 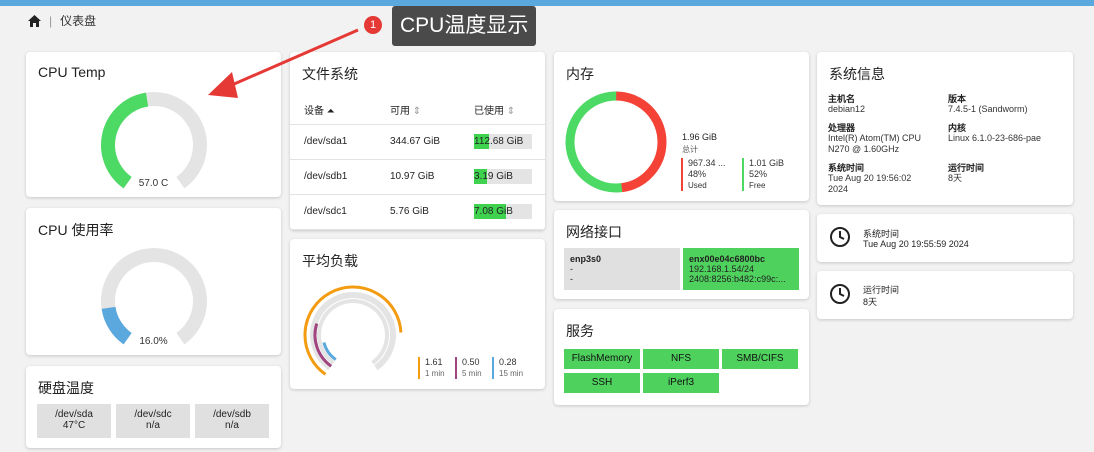 I want to click on annotation-arrow, so click(x=283, y=63).